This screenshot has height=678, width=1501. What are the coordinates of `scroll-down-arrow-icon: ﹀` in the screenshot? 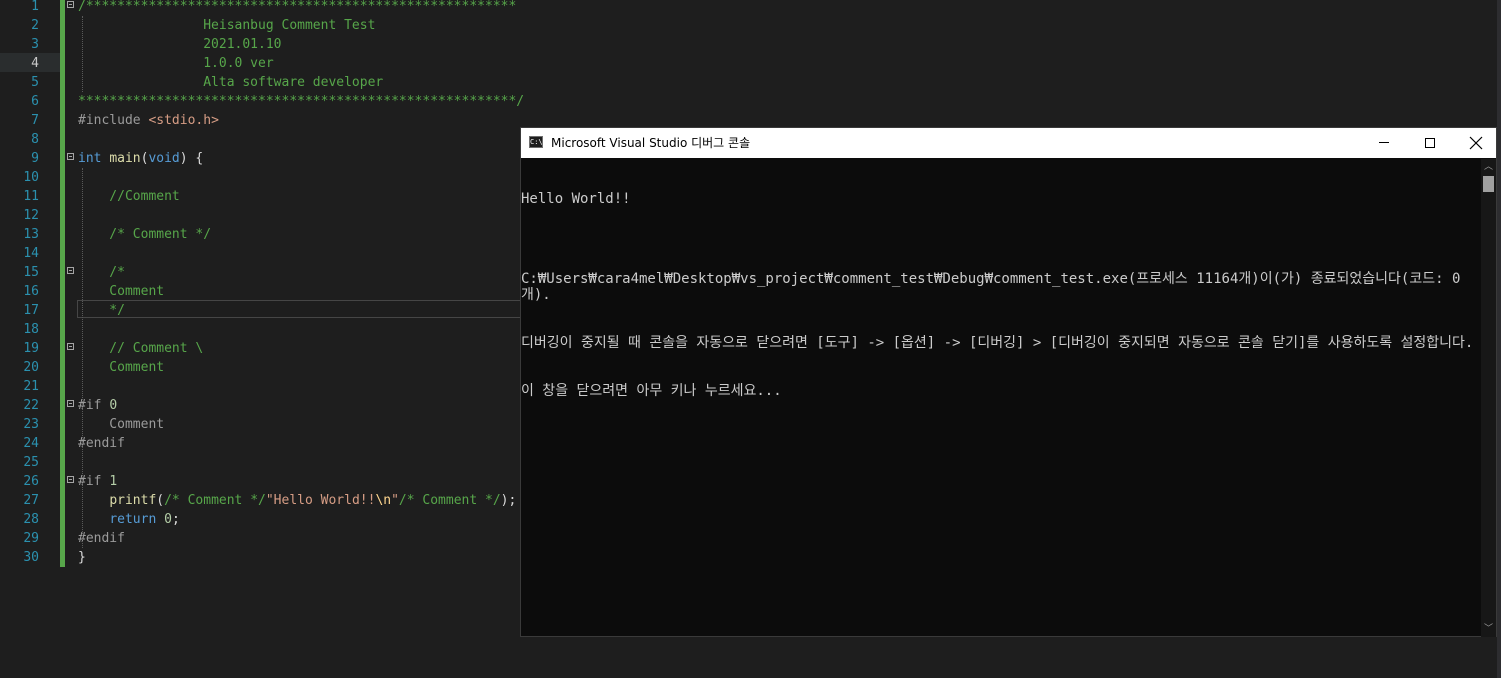 It's located at (1488, 629).